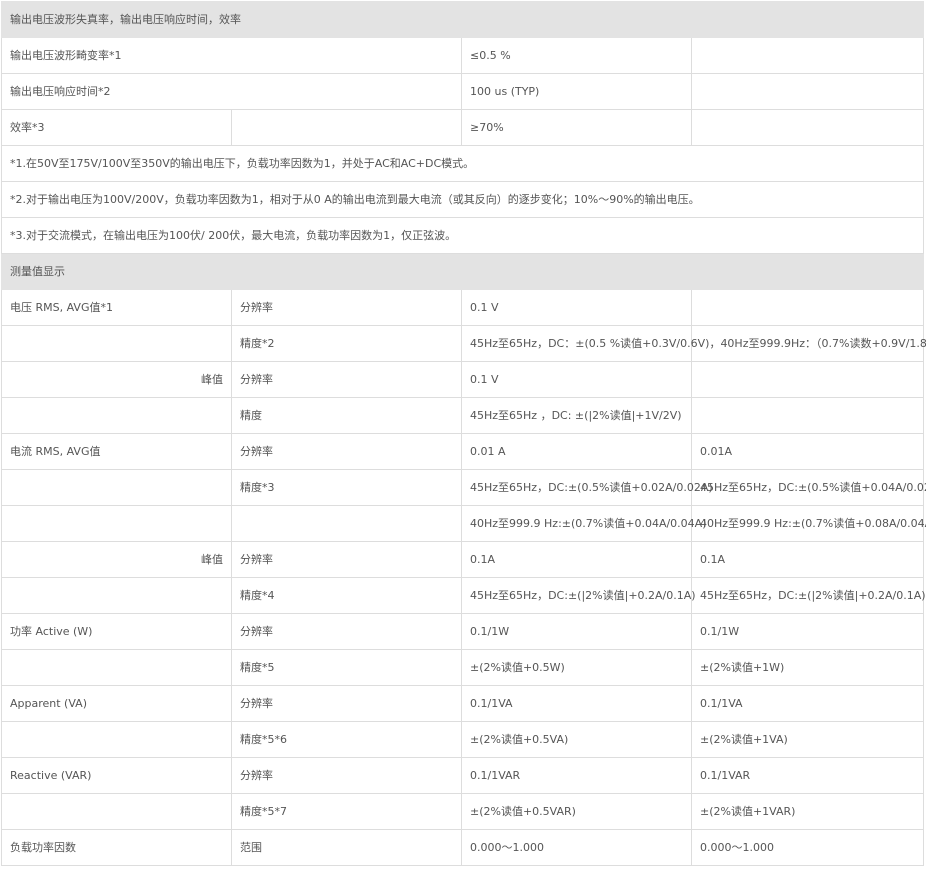  What do you see at coordinates (808, 595) in the screenshot?
I see `model-b-value-cell: 45Hz至65Hz，DC:±(|2%读值|+0.2A/0.1A)` at bounding box center [808, 595].